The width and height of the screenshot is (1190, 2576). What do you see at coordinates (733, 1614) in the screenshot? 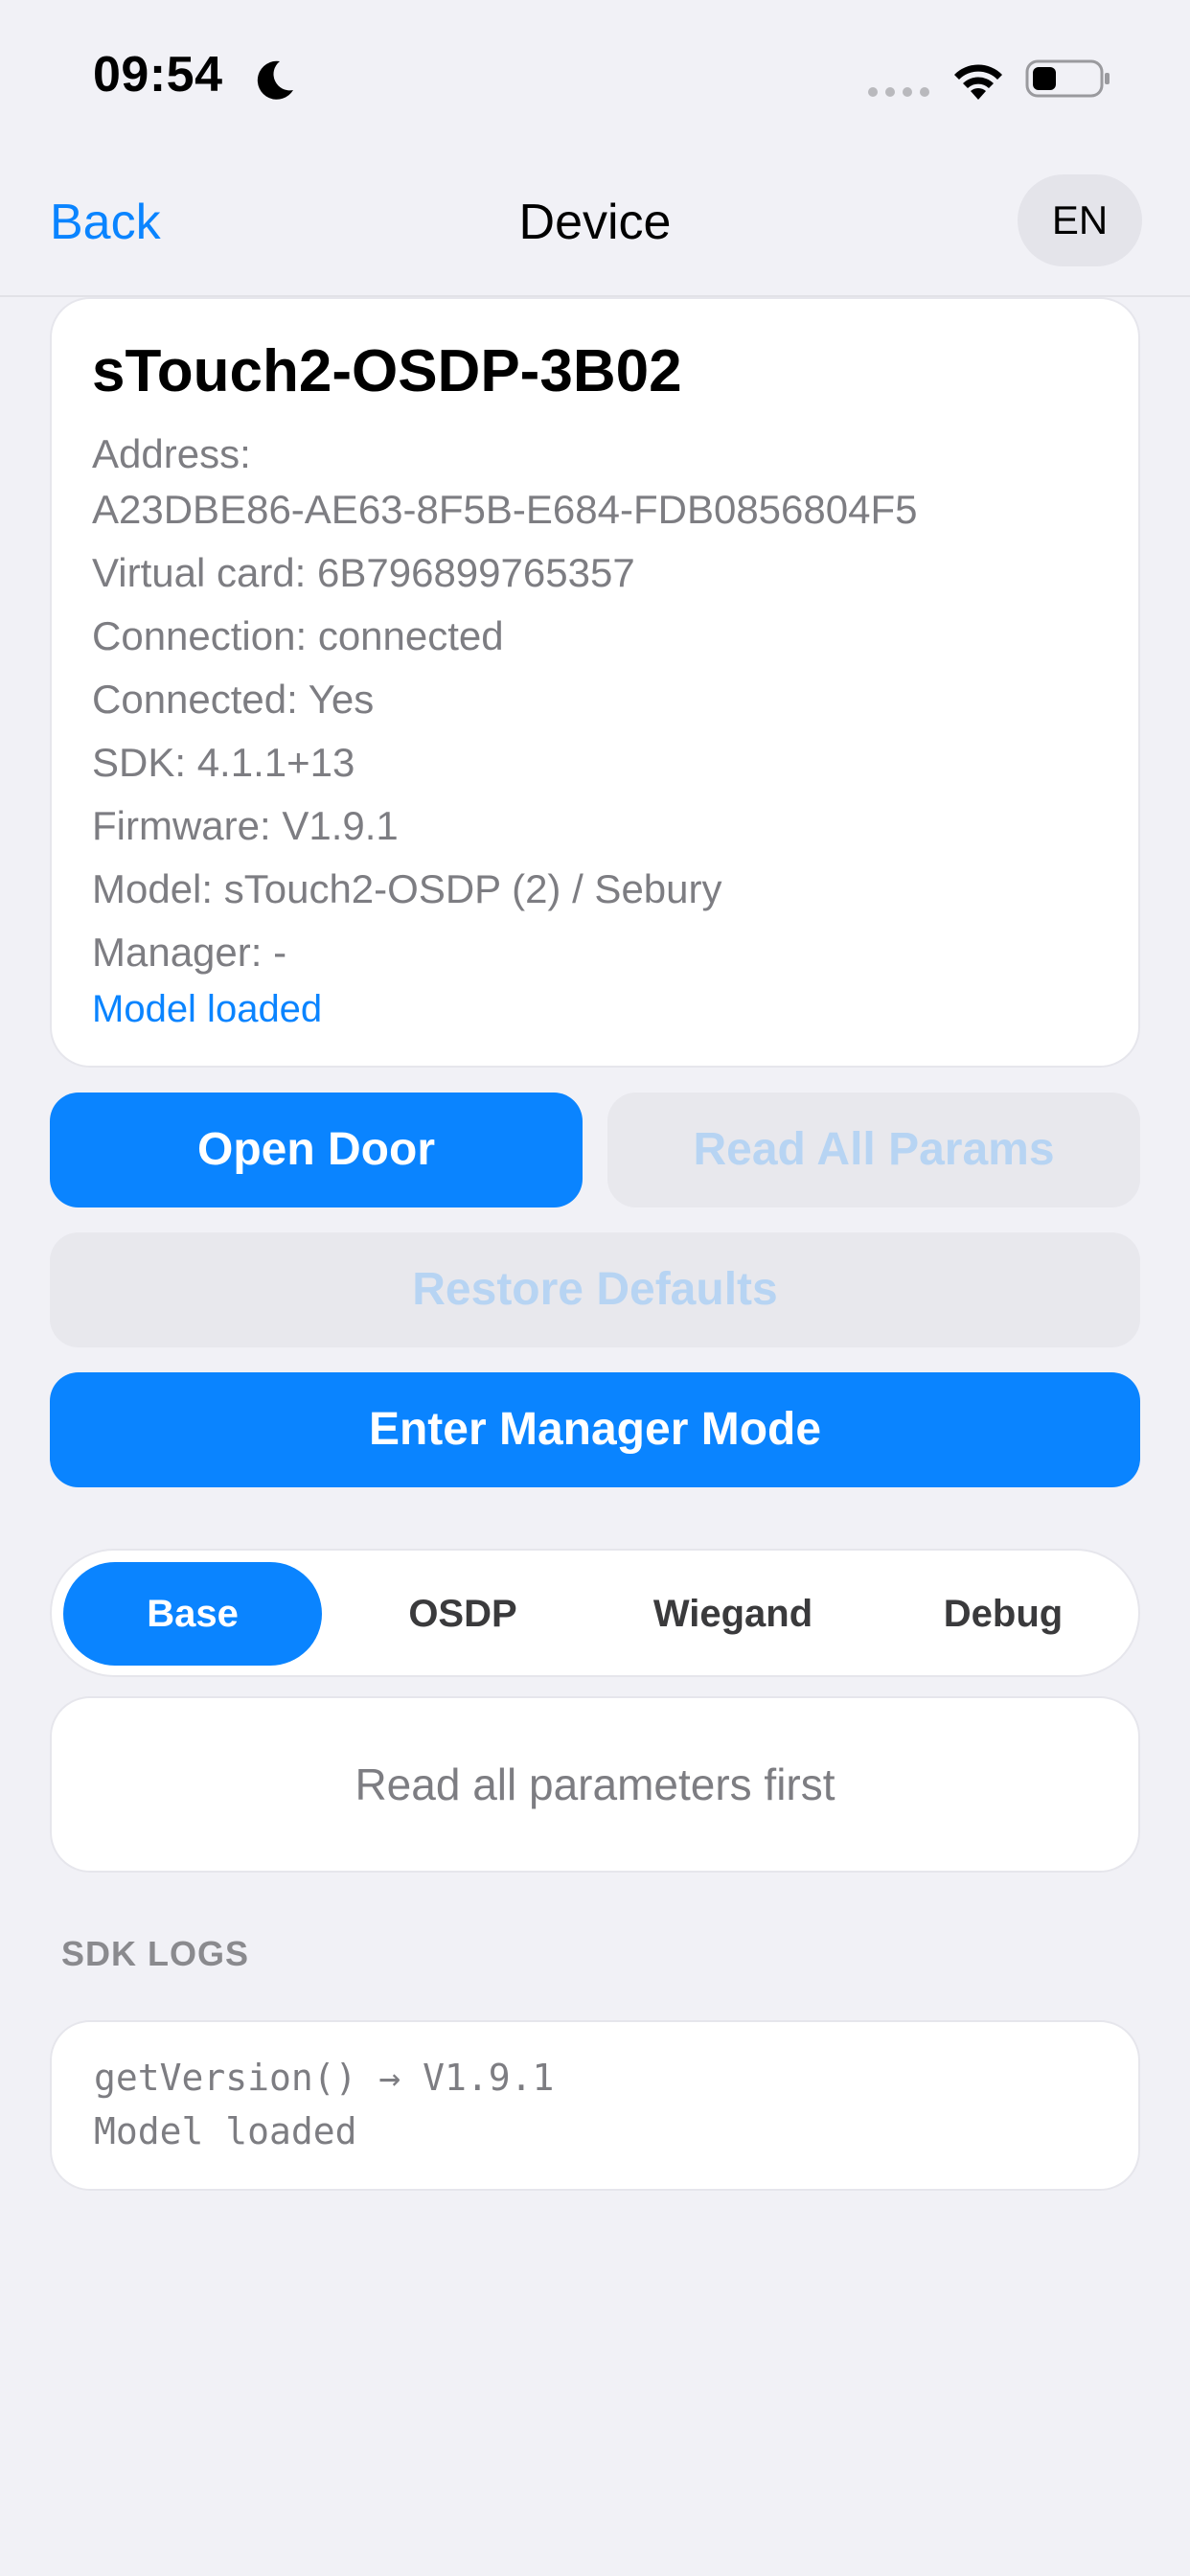
I see `tab-wiegand: Wiegand` at bounding box center [733, 1614].